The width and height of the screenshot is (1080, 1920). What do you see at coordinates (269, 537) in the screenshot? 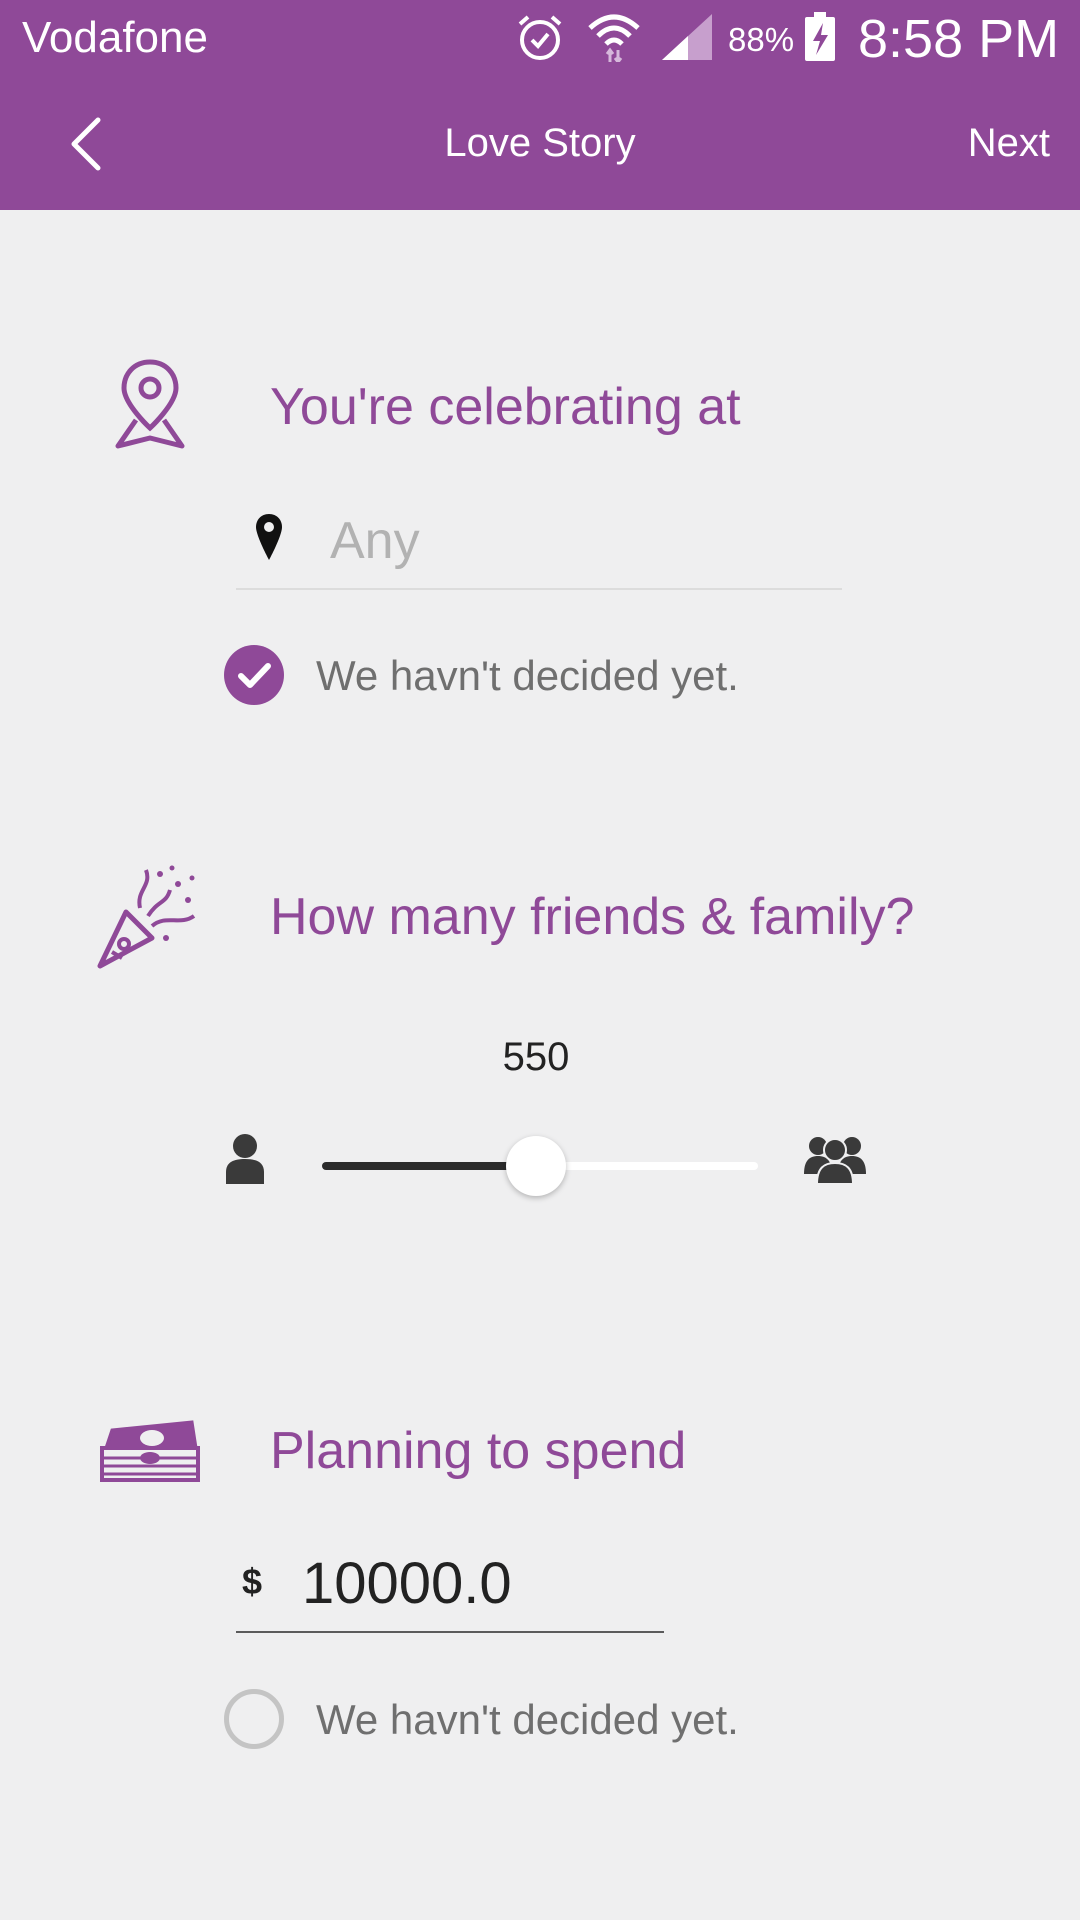
I see `location-marker-icon` at bounding box center [269, 537].